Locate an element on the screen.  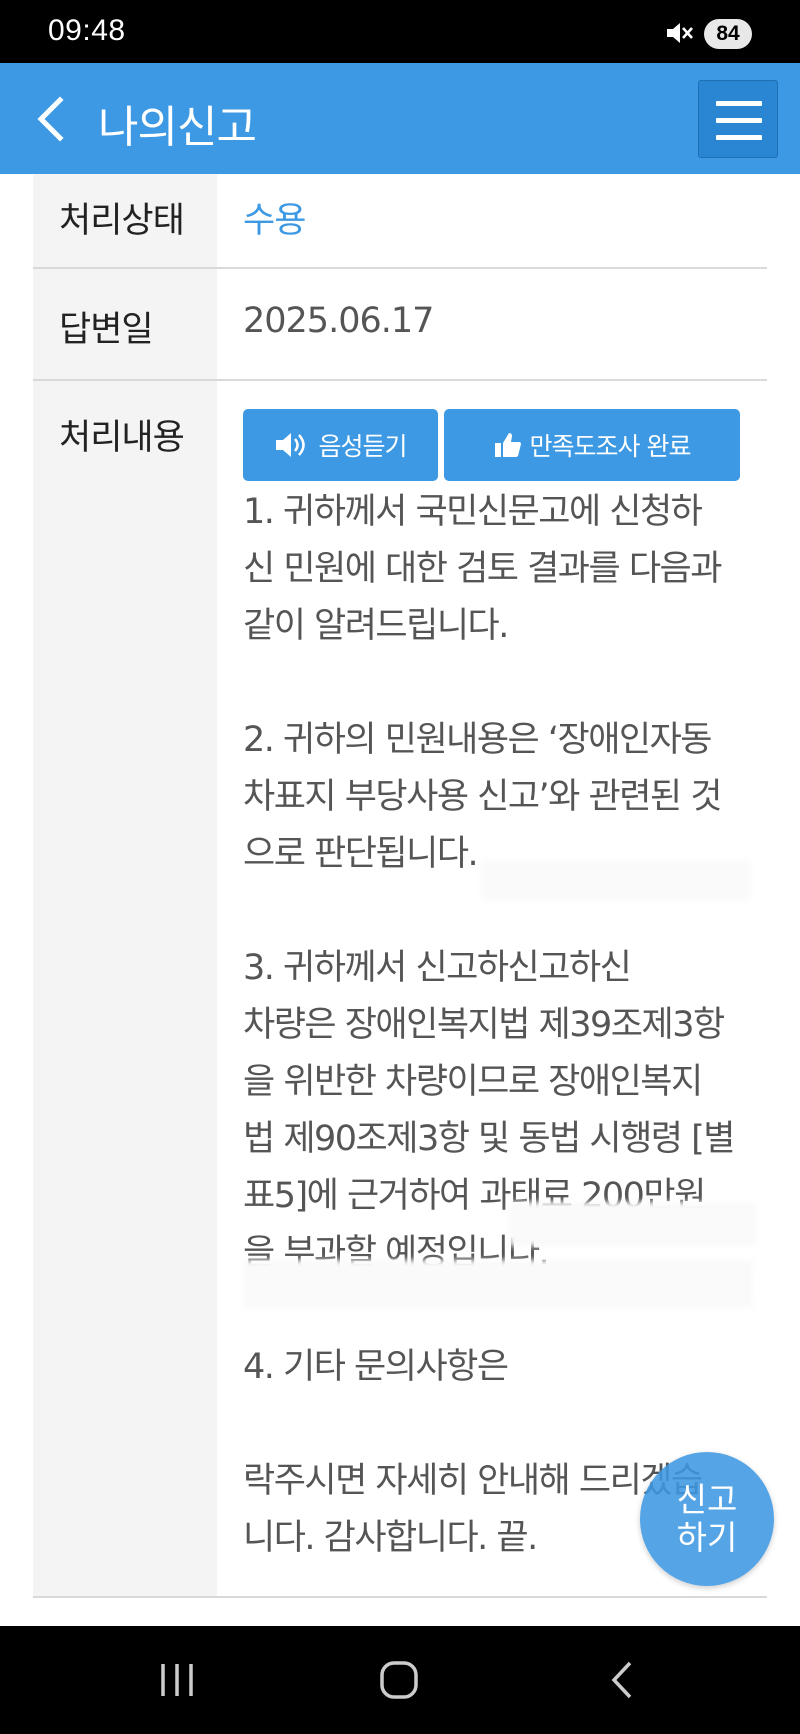
mute-icon is located at coordinates (680, 33).